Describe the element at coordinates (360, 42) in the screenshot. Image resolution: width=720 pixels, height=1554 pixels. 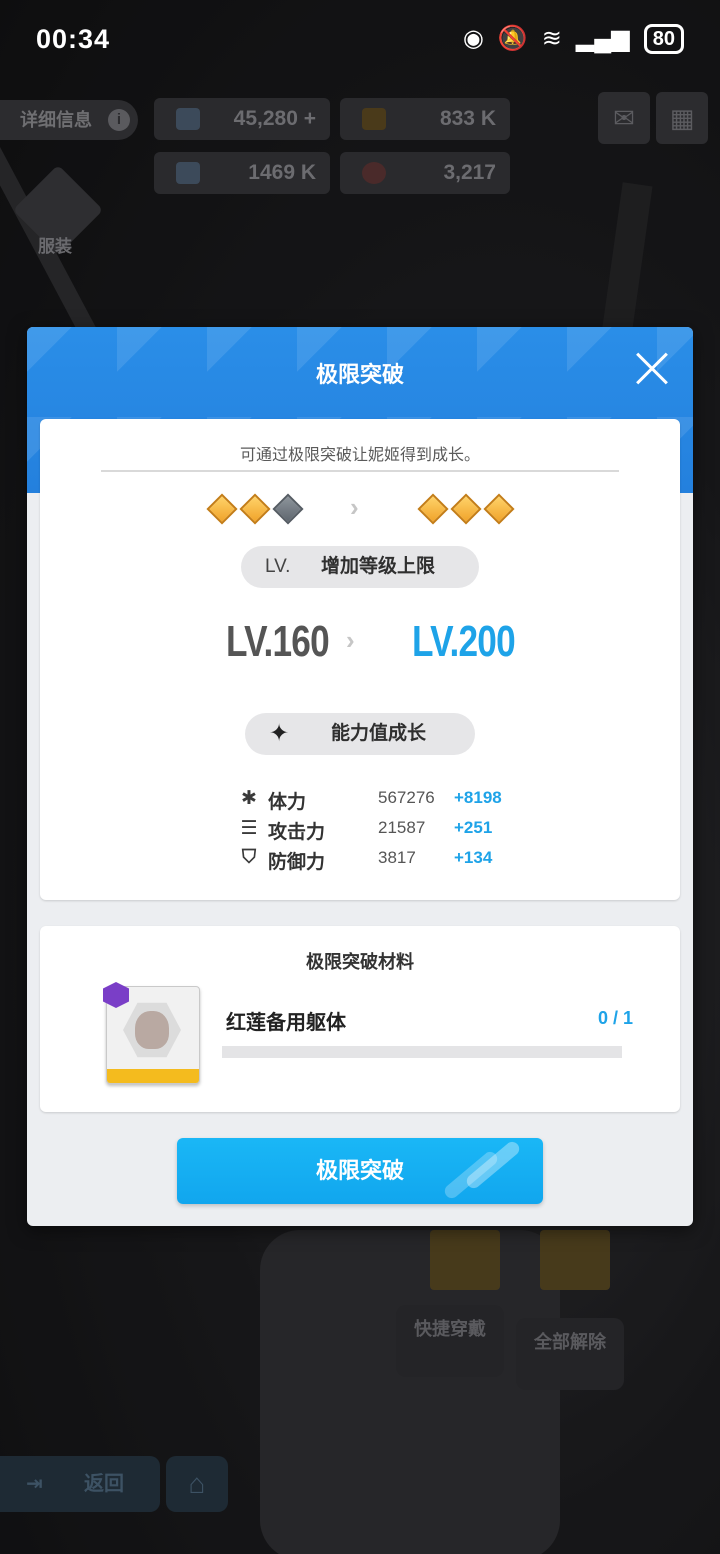
I see `status-bar: 00:34 ◉ 🔕 ≋ ▂▄▆ 80` at that location.